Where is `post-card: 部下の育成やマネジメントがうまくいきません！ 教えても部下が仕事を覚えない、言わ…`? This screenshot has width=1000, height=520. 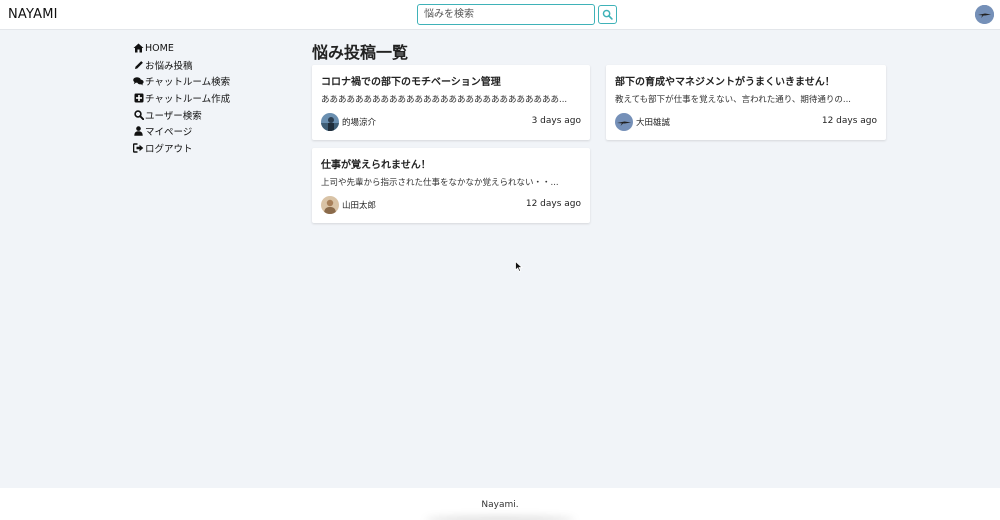 post-card: 部下の育成やマネジメントがうまくいきません！ 教えても部下が仕事を覚えない、言わ… is located at coordinates (746, 102).